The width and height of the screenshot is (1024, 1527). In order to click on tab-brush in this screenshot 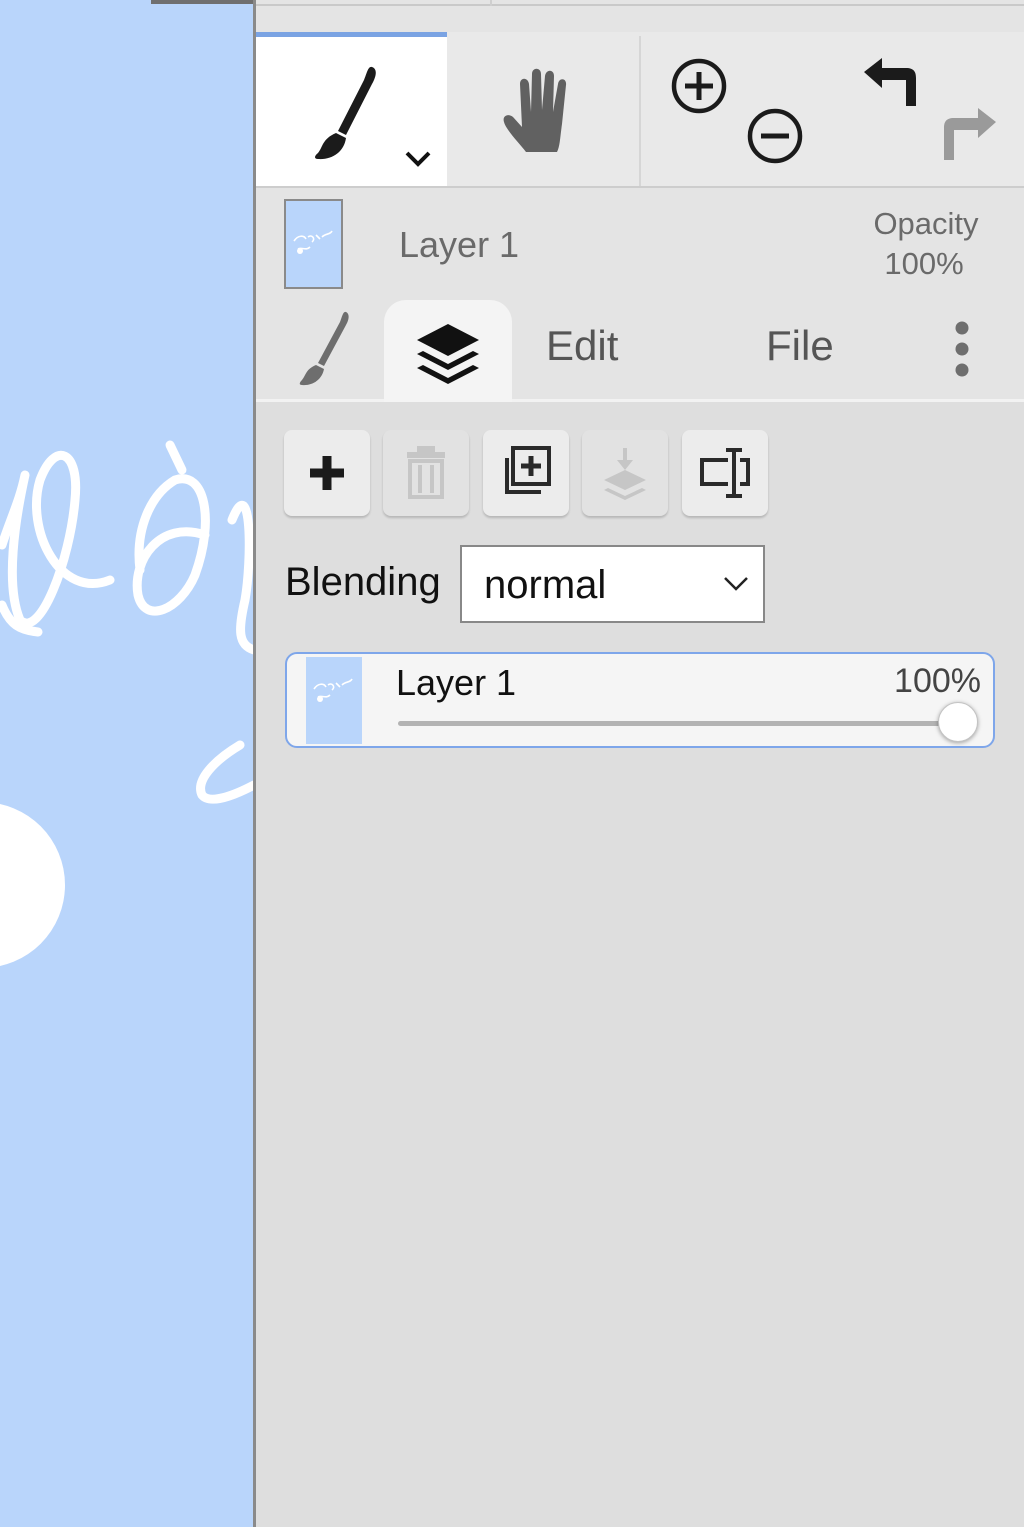, I will do `click(320, 347)`.